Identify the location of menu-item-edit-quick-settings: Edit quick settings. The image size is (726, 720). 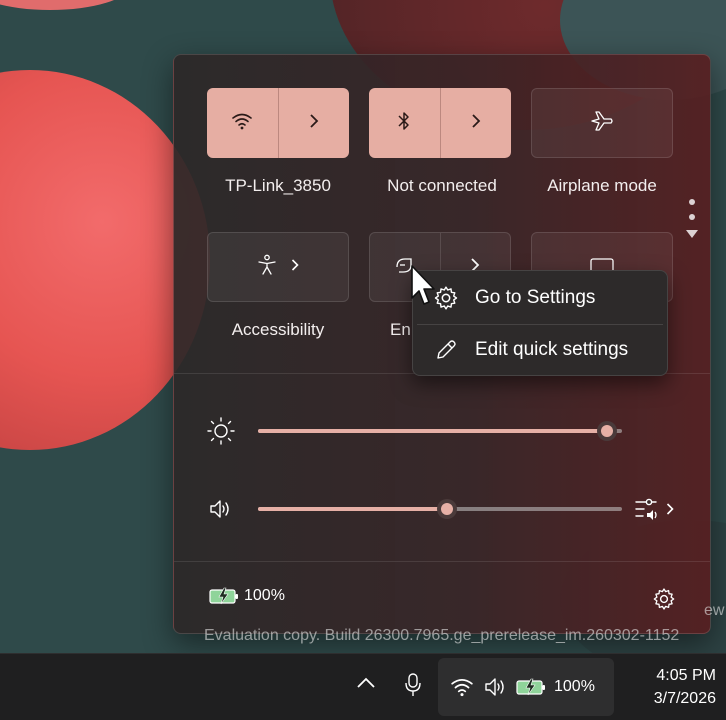
(540, 350).